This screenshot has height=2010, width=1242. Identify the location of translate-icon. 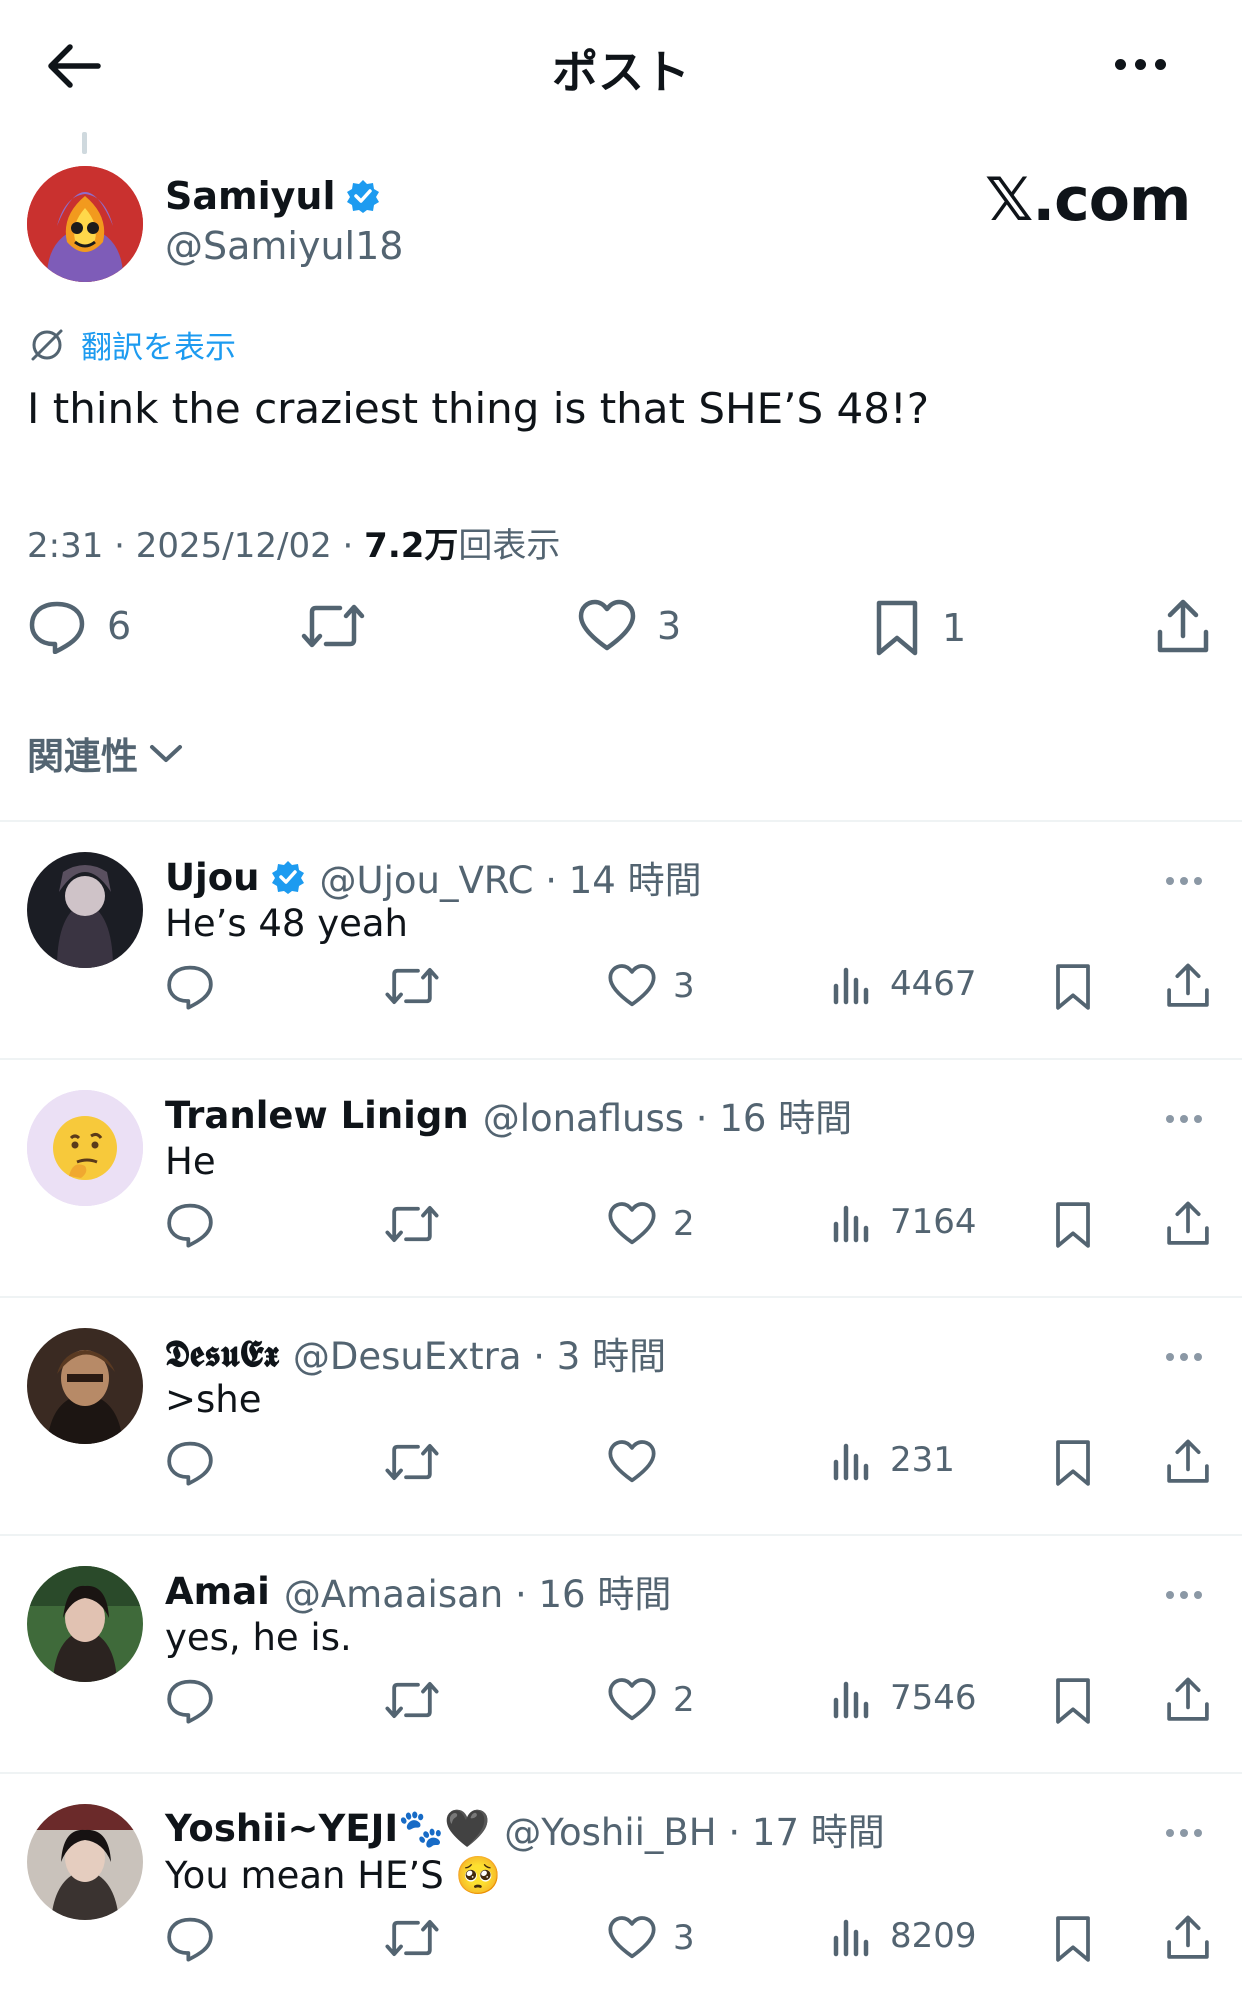
(47, 344).